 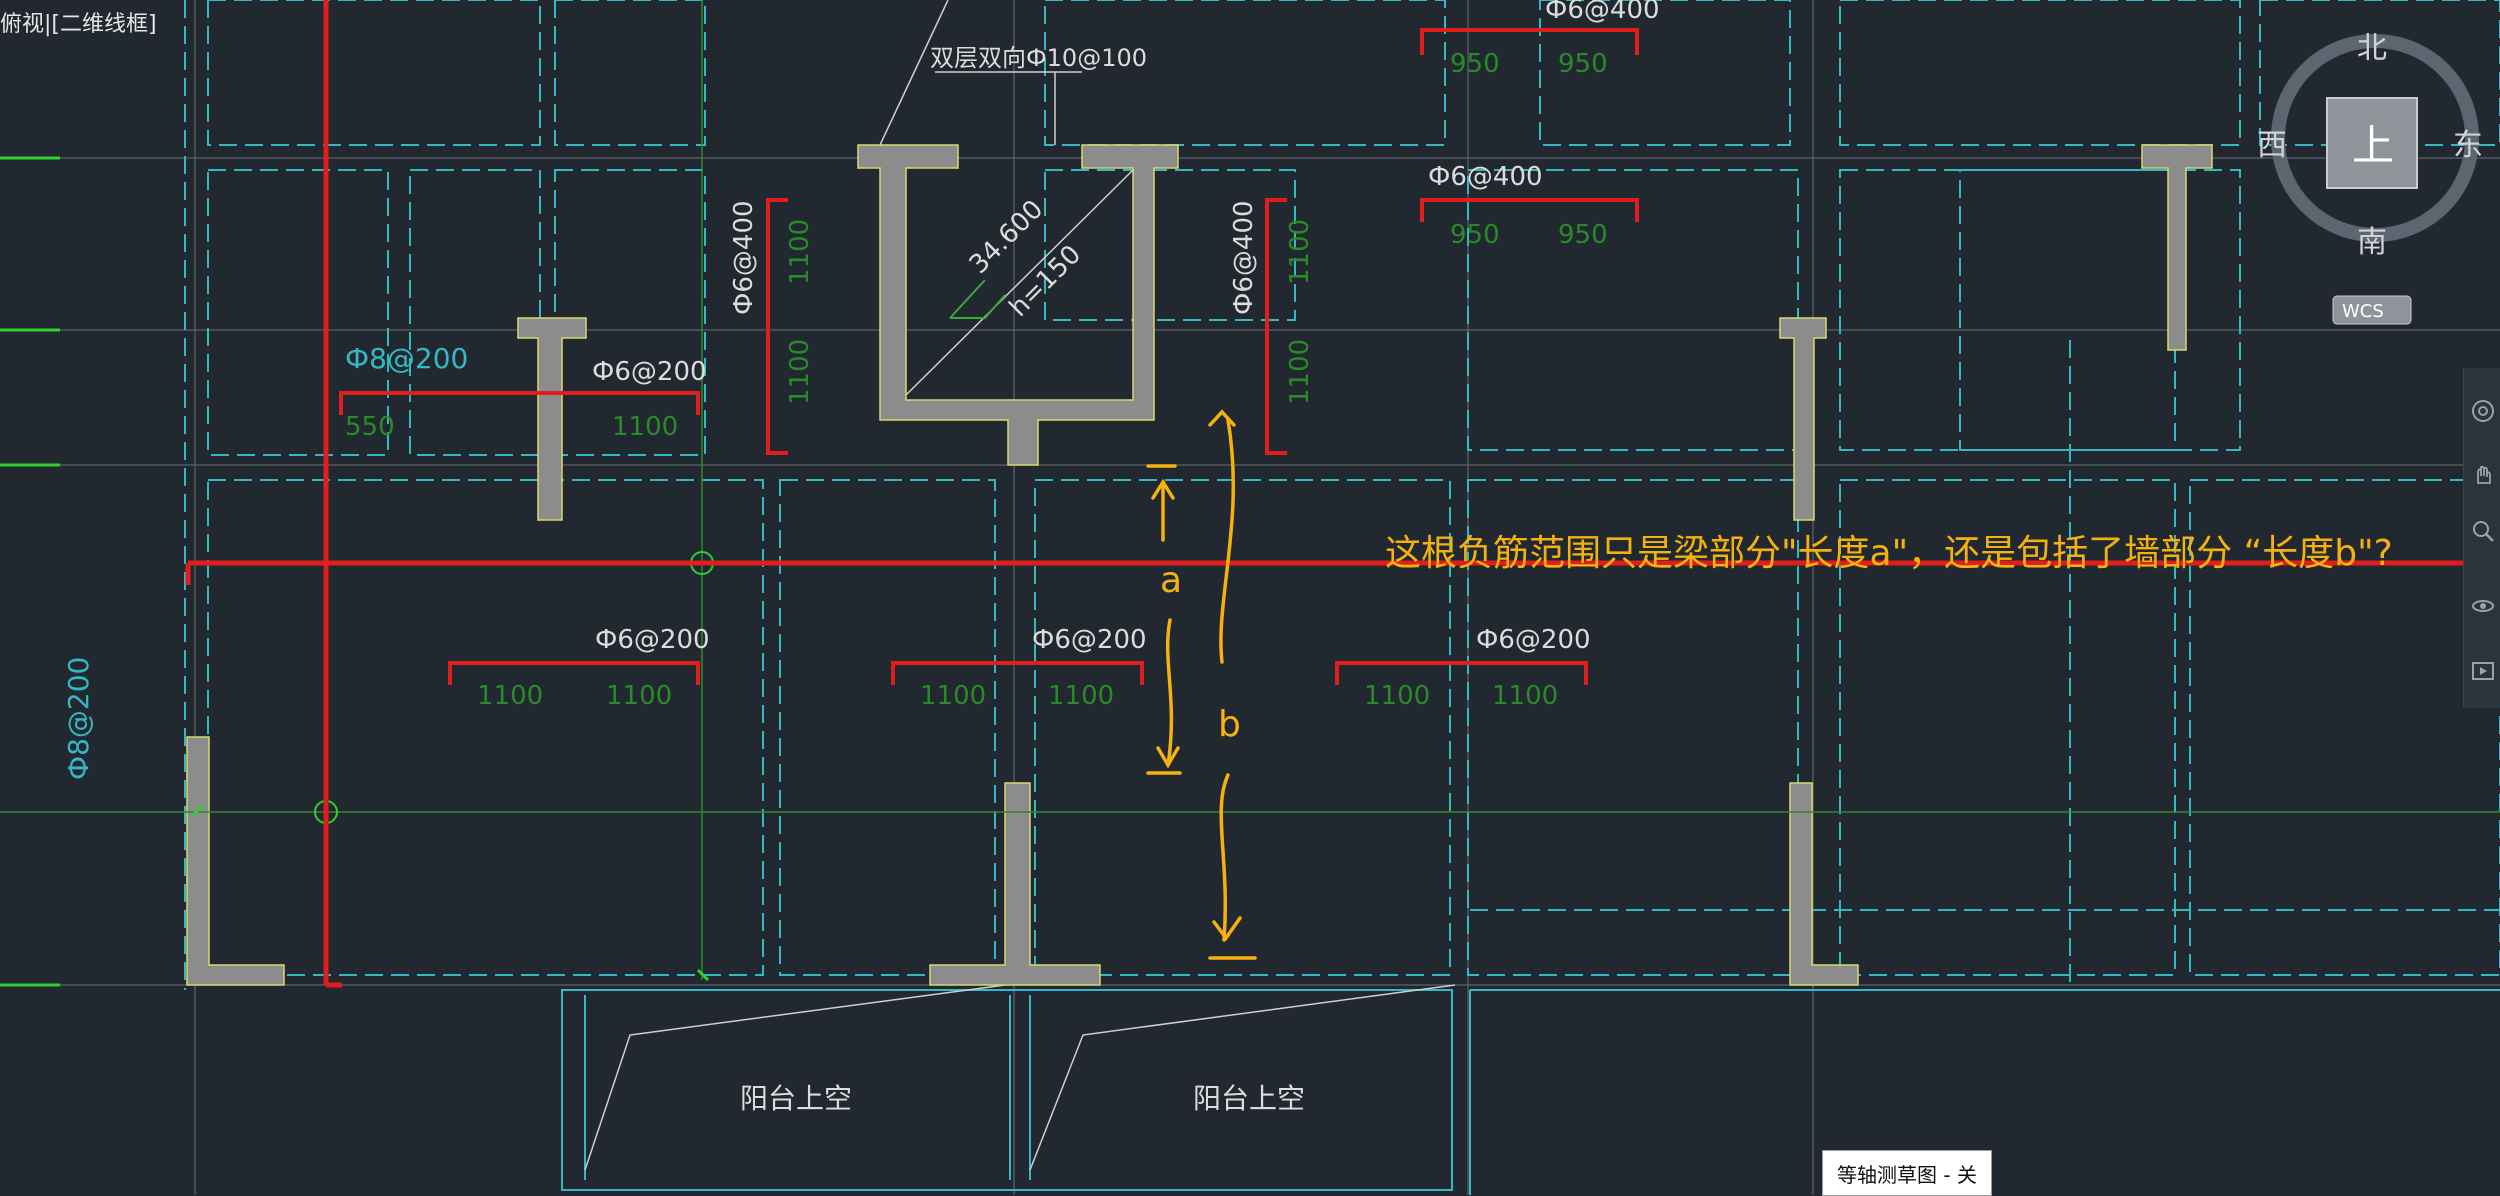 I want to click on label-a: a, so click(x=1171, y=580).